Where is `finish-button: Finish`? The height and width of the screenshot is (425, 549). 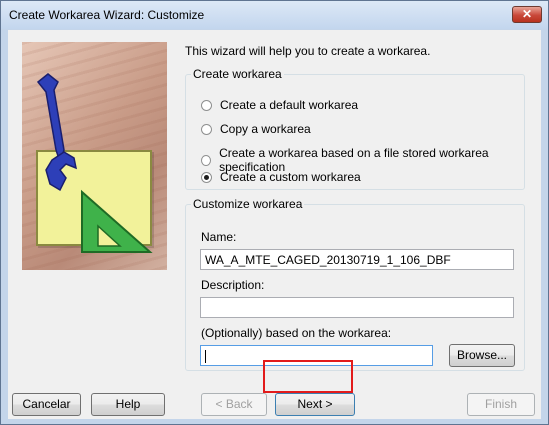
finish-button: Finish is located at coordinates (501, 404).